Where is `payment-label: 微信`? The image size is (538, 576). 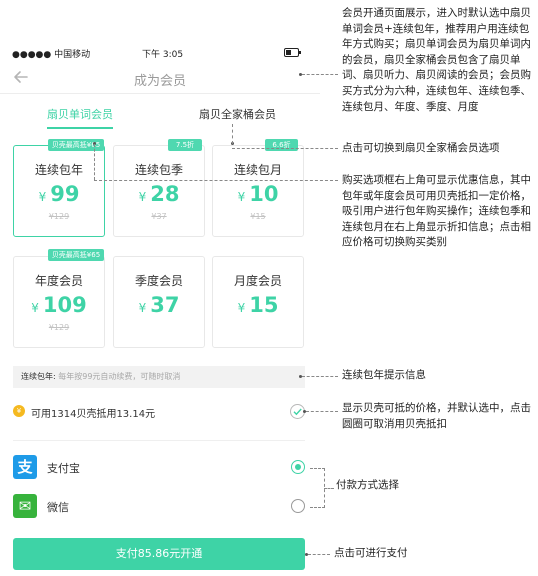 payment-label: 微信 is located at coordinates (58, 507).